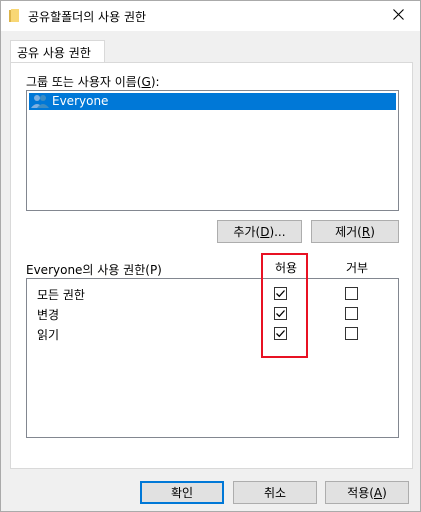  I want to click on permission-row: 변경, so click(212, 314).